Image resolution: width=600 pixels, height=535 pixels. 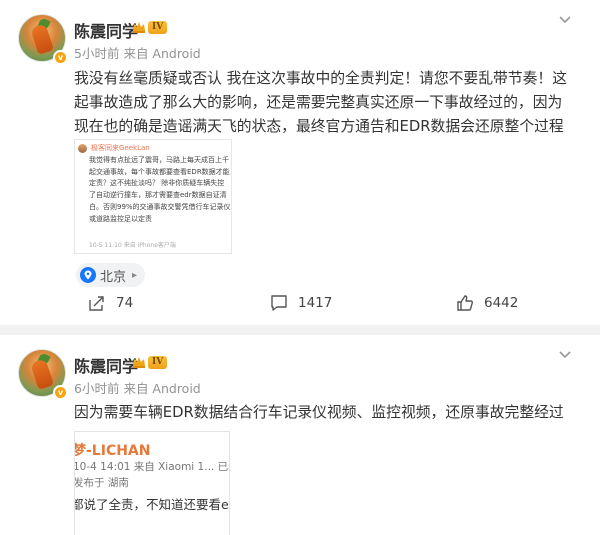 What do you see at coordinates (110, 303) in the screenshot?
I see `repost-button: 74` at bounding box center [110, 303].